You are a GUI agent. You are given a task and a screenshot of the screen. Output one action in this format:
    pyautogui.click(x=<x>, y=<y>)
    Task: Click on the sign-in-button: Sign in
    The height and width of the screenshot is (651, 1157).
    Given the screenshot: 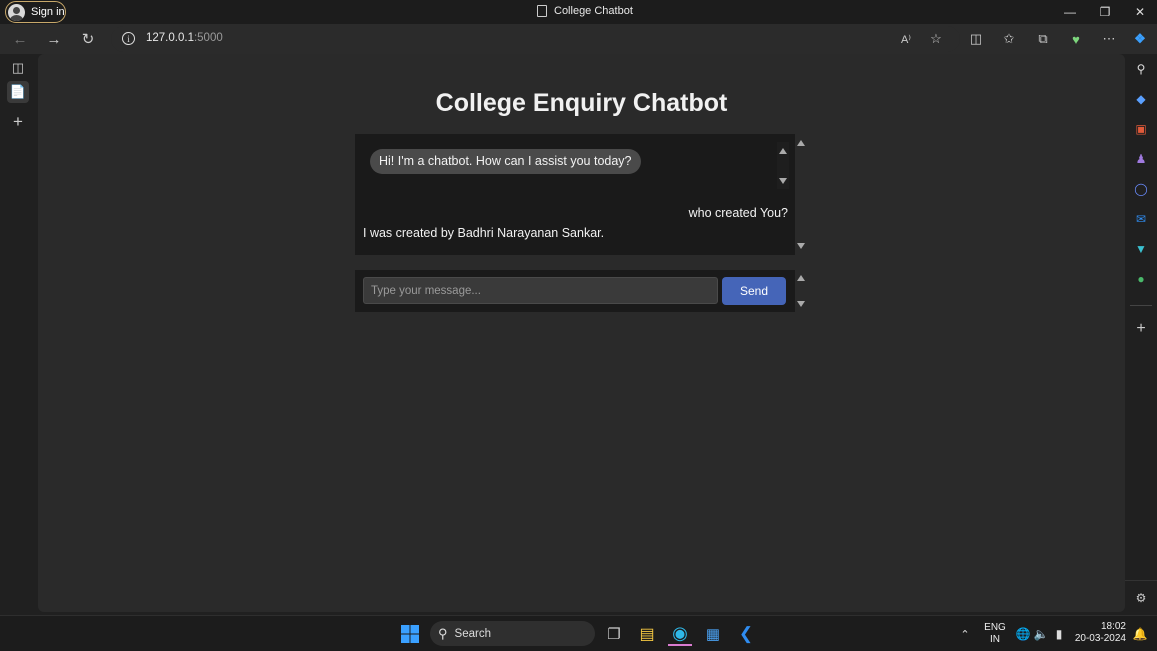 What is the action you would take?
    pyautogui.click(x=35, y=12)
    